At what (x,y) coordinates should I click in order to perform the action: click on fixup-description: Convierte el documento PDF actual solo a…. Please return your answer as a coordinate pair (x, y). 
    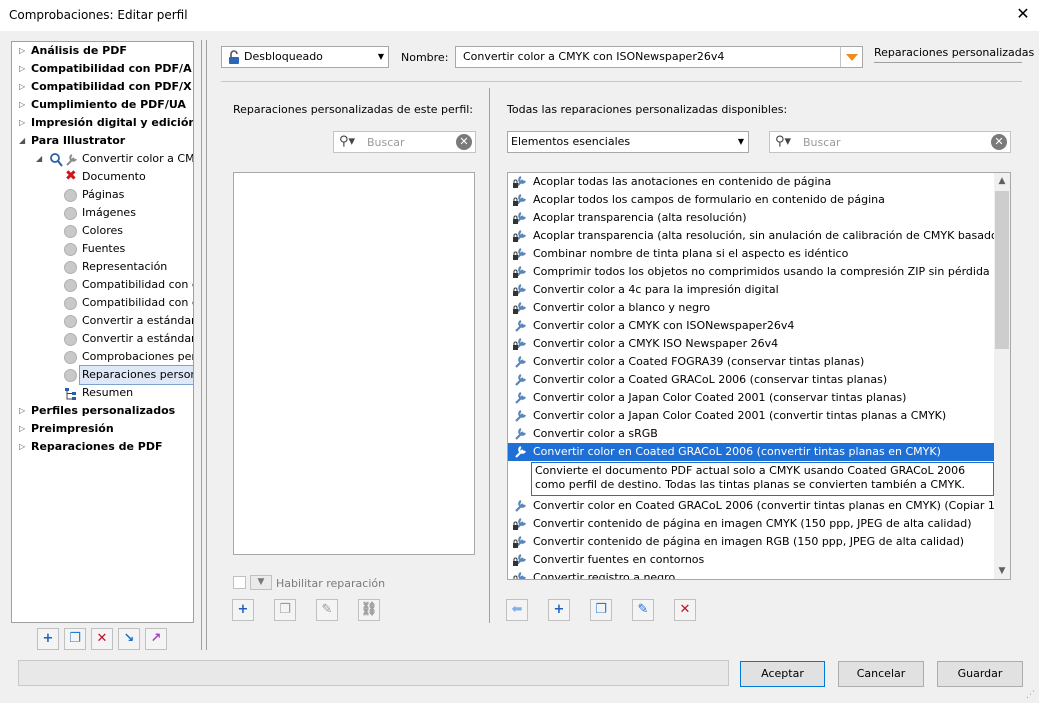
    Looking at the image, I should click on (762, 479).